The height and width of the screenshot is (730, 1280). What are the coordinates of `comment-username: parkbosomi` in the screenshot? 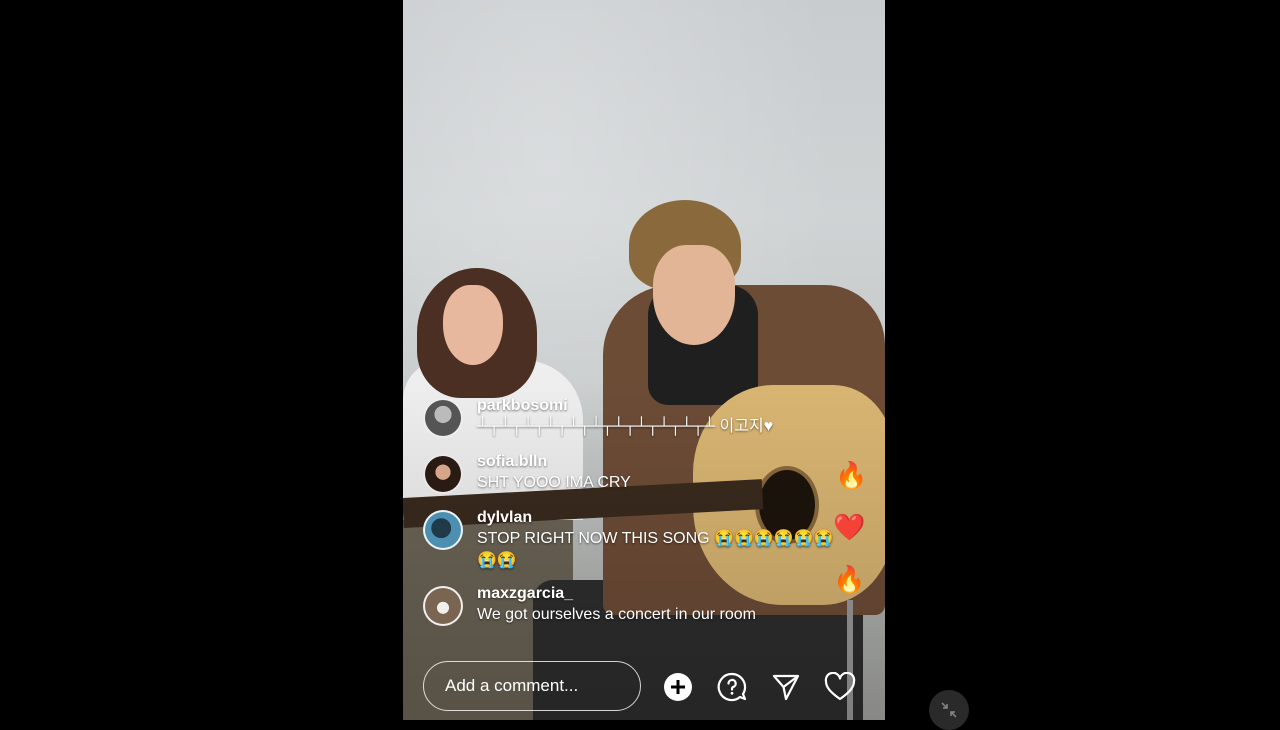 It's located at (660, 406).